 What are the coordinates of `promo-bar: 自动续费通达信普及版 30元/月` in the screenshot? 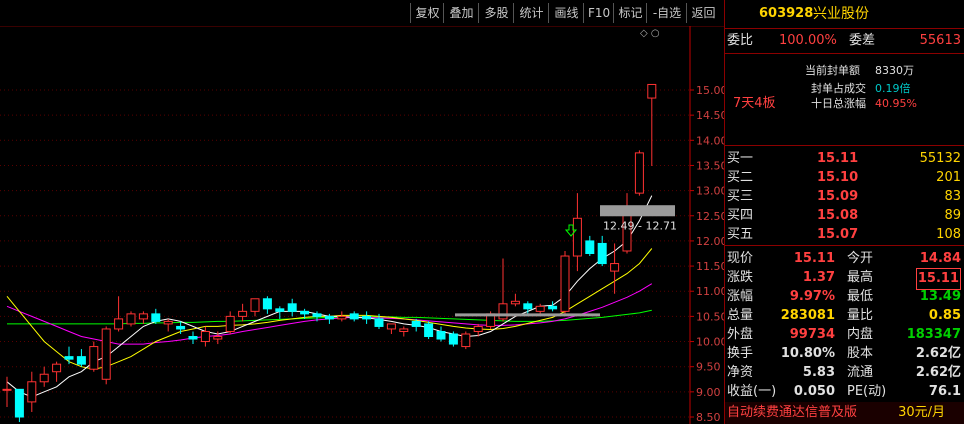 It's located at (844, 413).